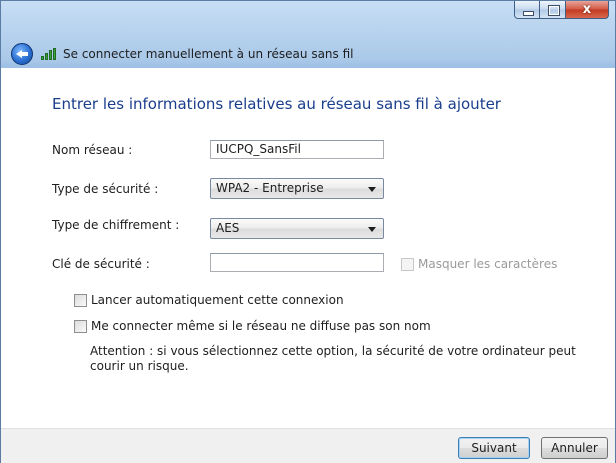 This screenshot has height=463, width=616. I want to click on security-type-label: Type de sécurité :, so click(105, 189).